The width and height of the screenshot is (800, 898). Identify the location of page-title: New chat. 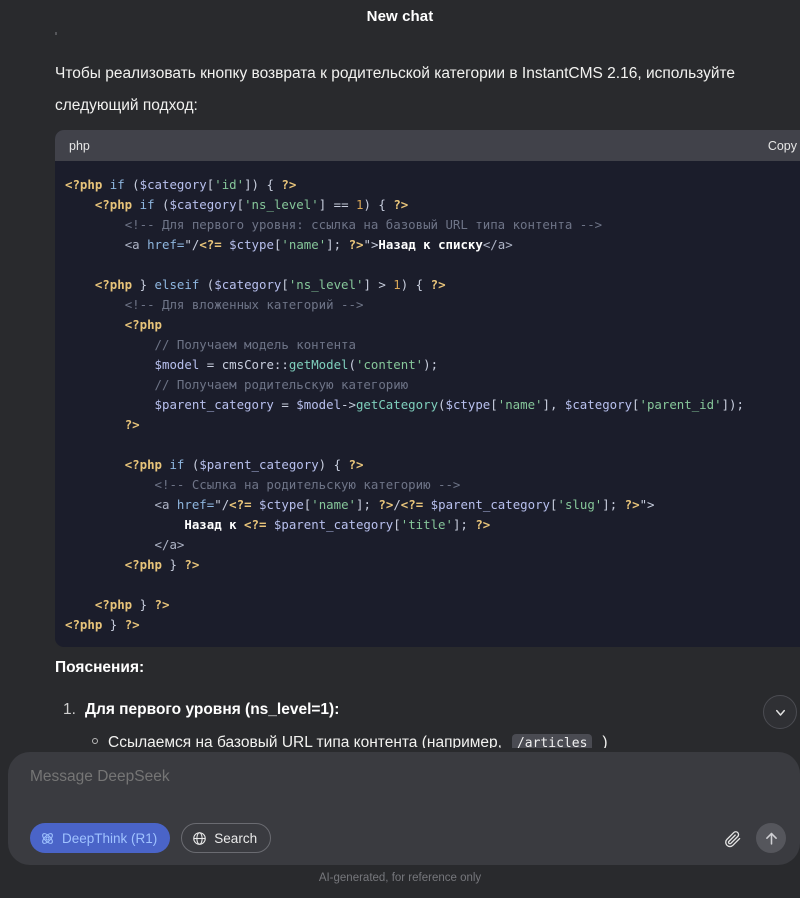
(400, 16).